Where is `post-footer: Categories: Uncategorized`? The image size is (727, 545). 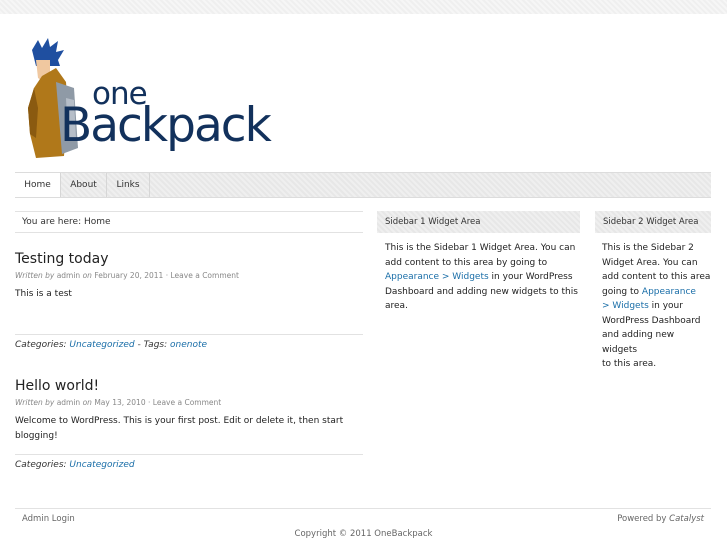
post-footer: Categories: Uncategorized is located at coordinates (189, 464).